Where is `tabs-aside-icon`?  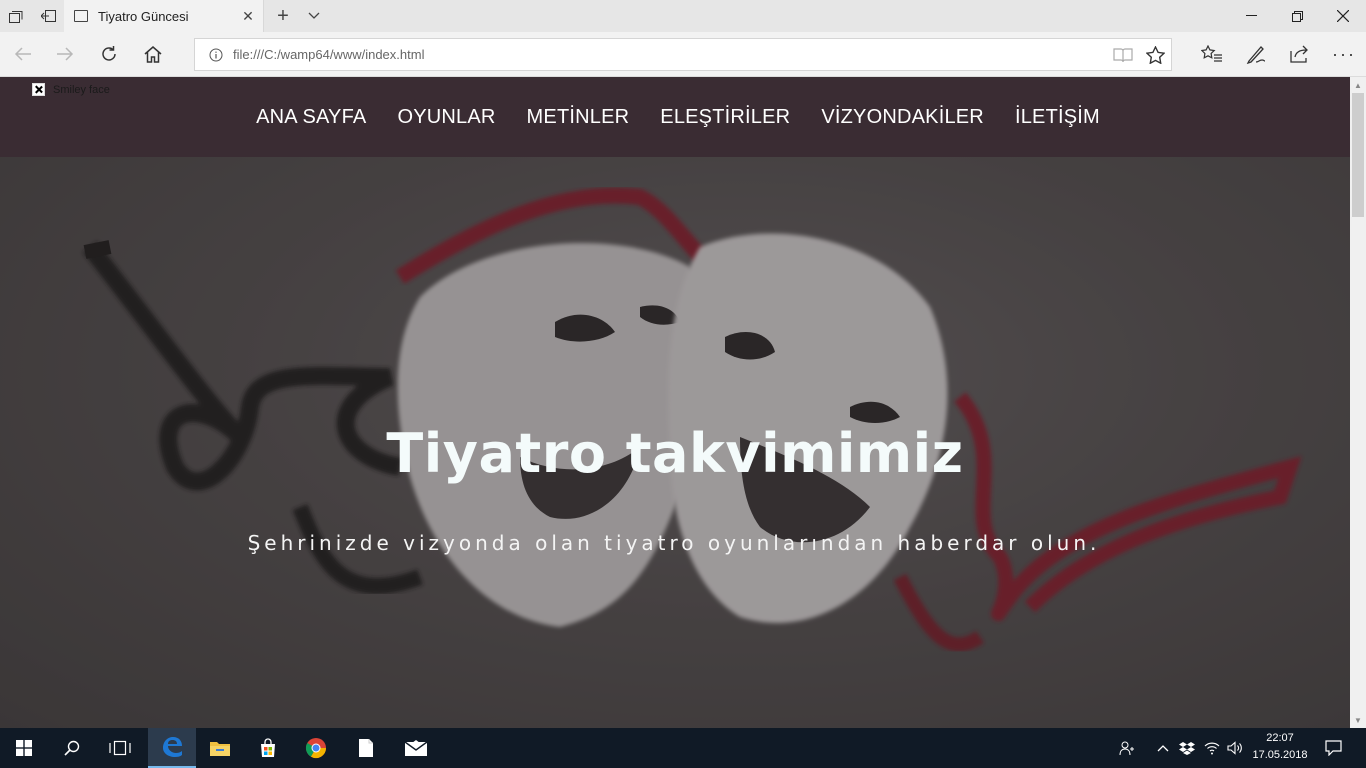 tabs-aside-icon is located at coordinates (16, 16).